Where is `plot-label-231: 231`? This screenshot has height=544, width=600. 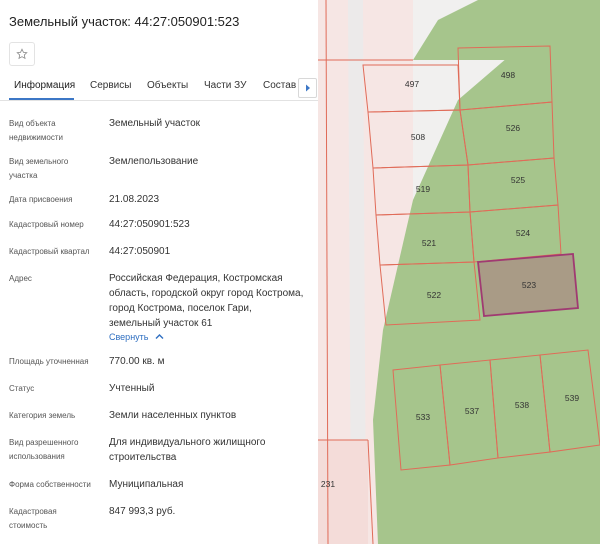 plot-label-231: 231 is located at coordinates (328, 484).